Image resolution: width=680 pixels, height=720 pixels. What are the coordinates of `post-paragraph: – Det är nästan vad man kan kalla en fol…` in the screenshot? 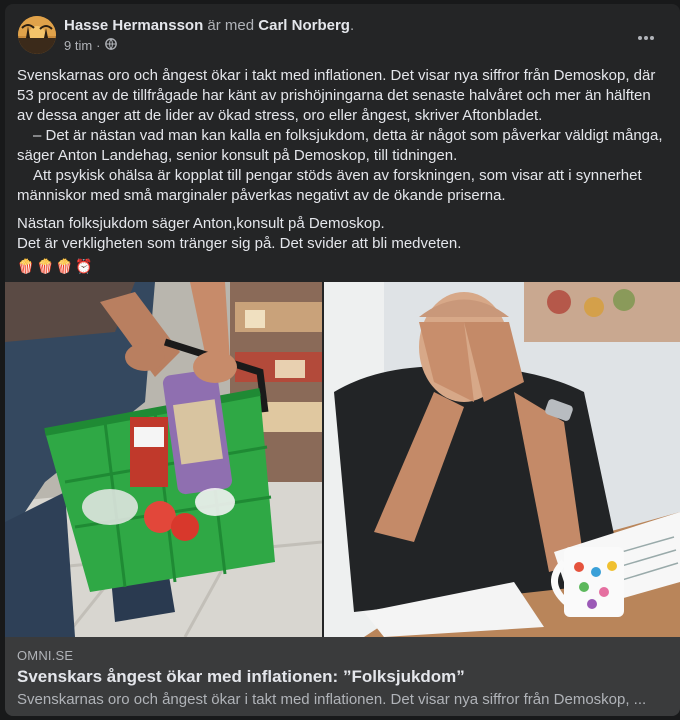 It's located at (340, 145).